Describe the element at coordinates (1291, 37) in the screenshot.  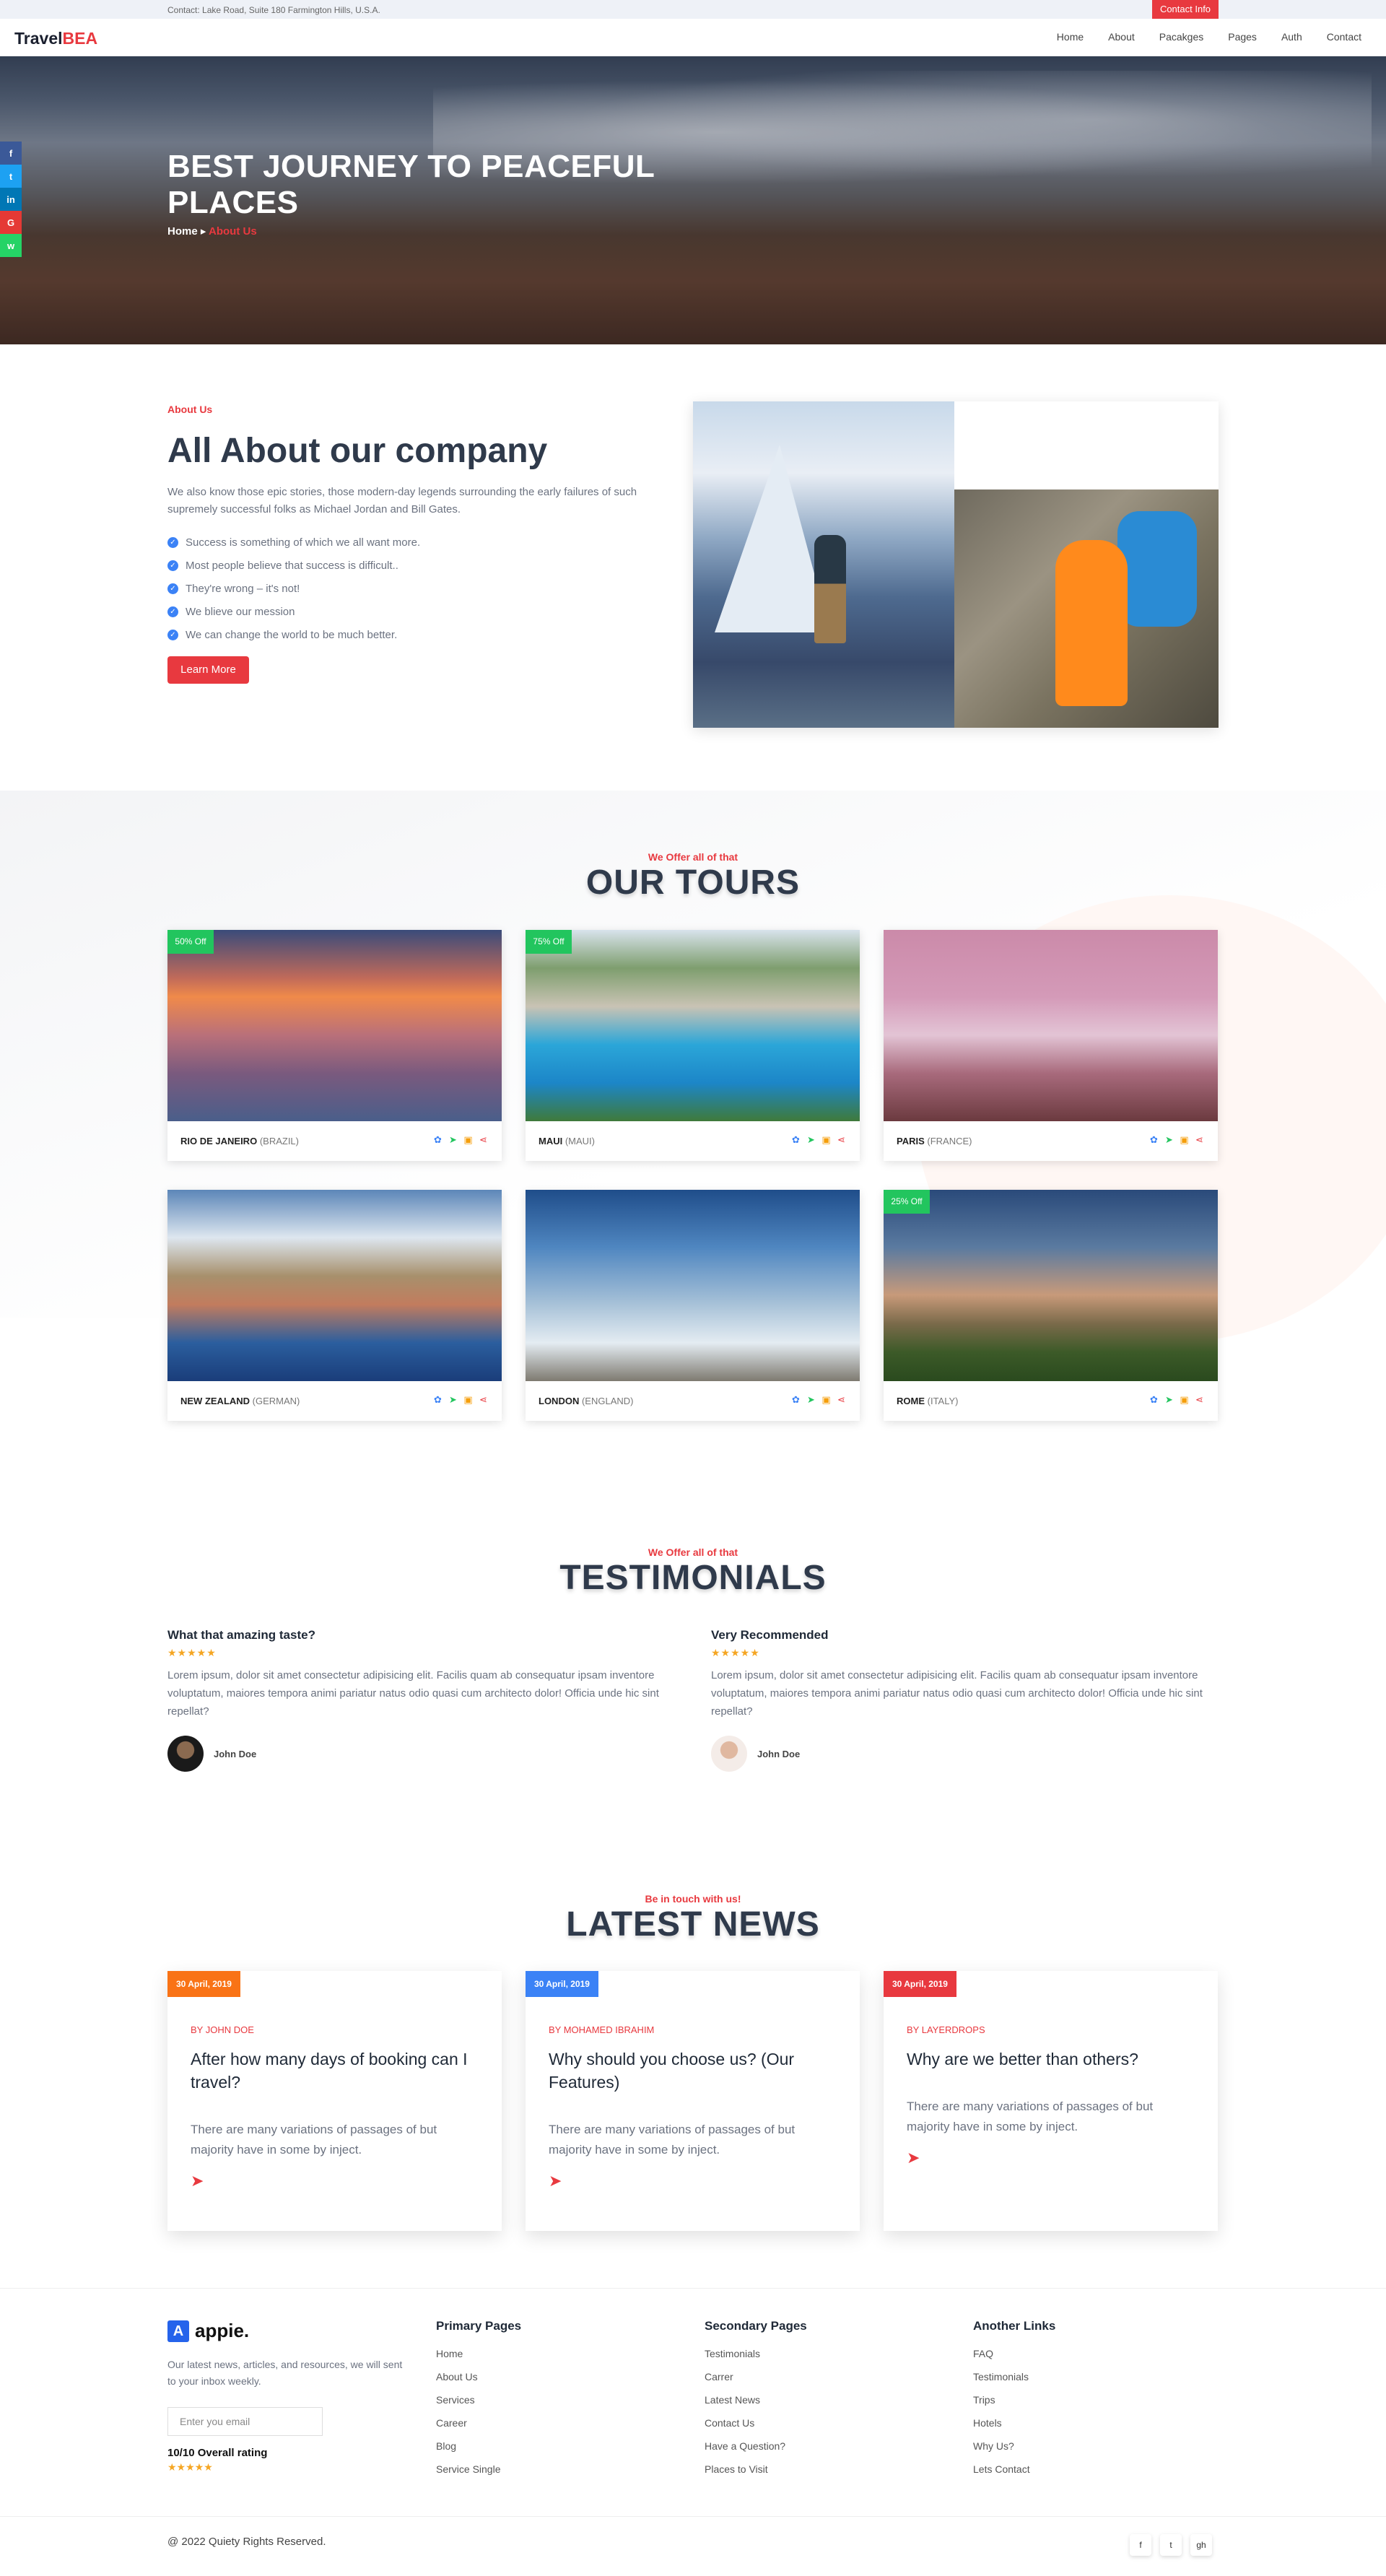
I see `nav-auth: Auth` at that location.